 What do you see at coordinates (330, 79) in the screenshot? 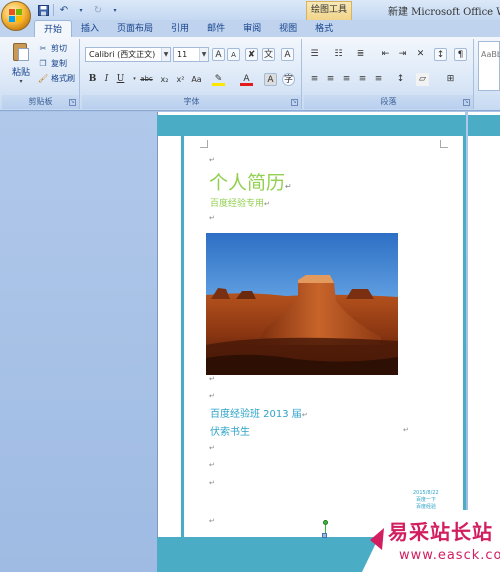
I see `align-center-icon: ≡` at bounding box center [330, 79].